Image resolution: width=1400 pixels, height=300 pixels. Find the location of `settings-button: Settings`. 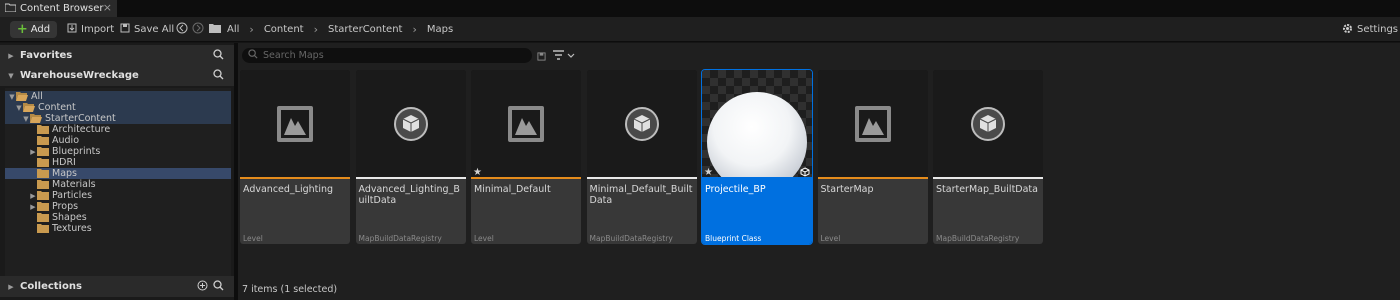

settings-button: Settings is located at coordinates (1370, 29).